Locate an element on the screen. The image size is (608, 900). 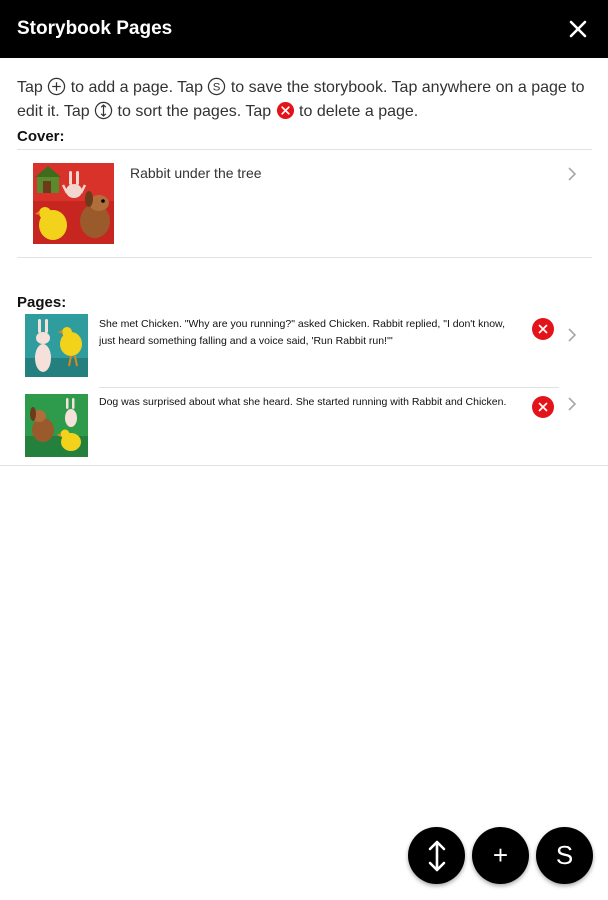
add-circle-icon is located at coordinates (57, 86).